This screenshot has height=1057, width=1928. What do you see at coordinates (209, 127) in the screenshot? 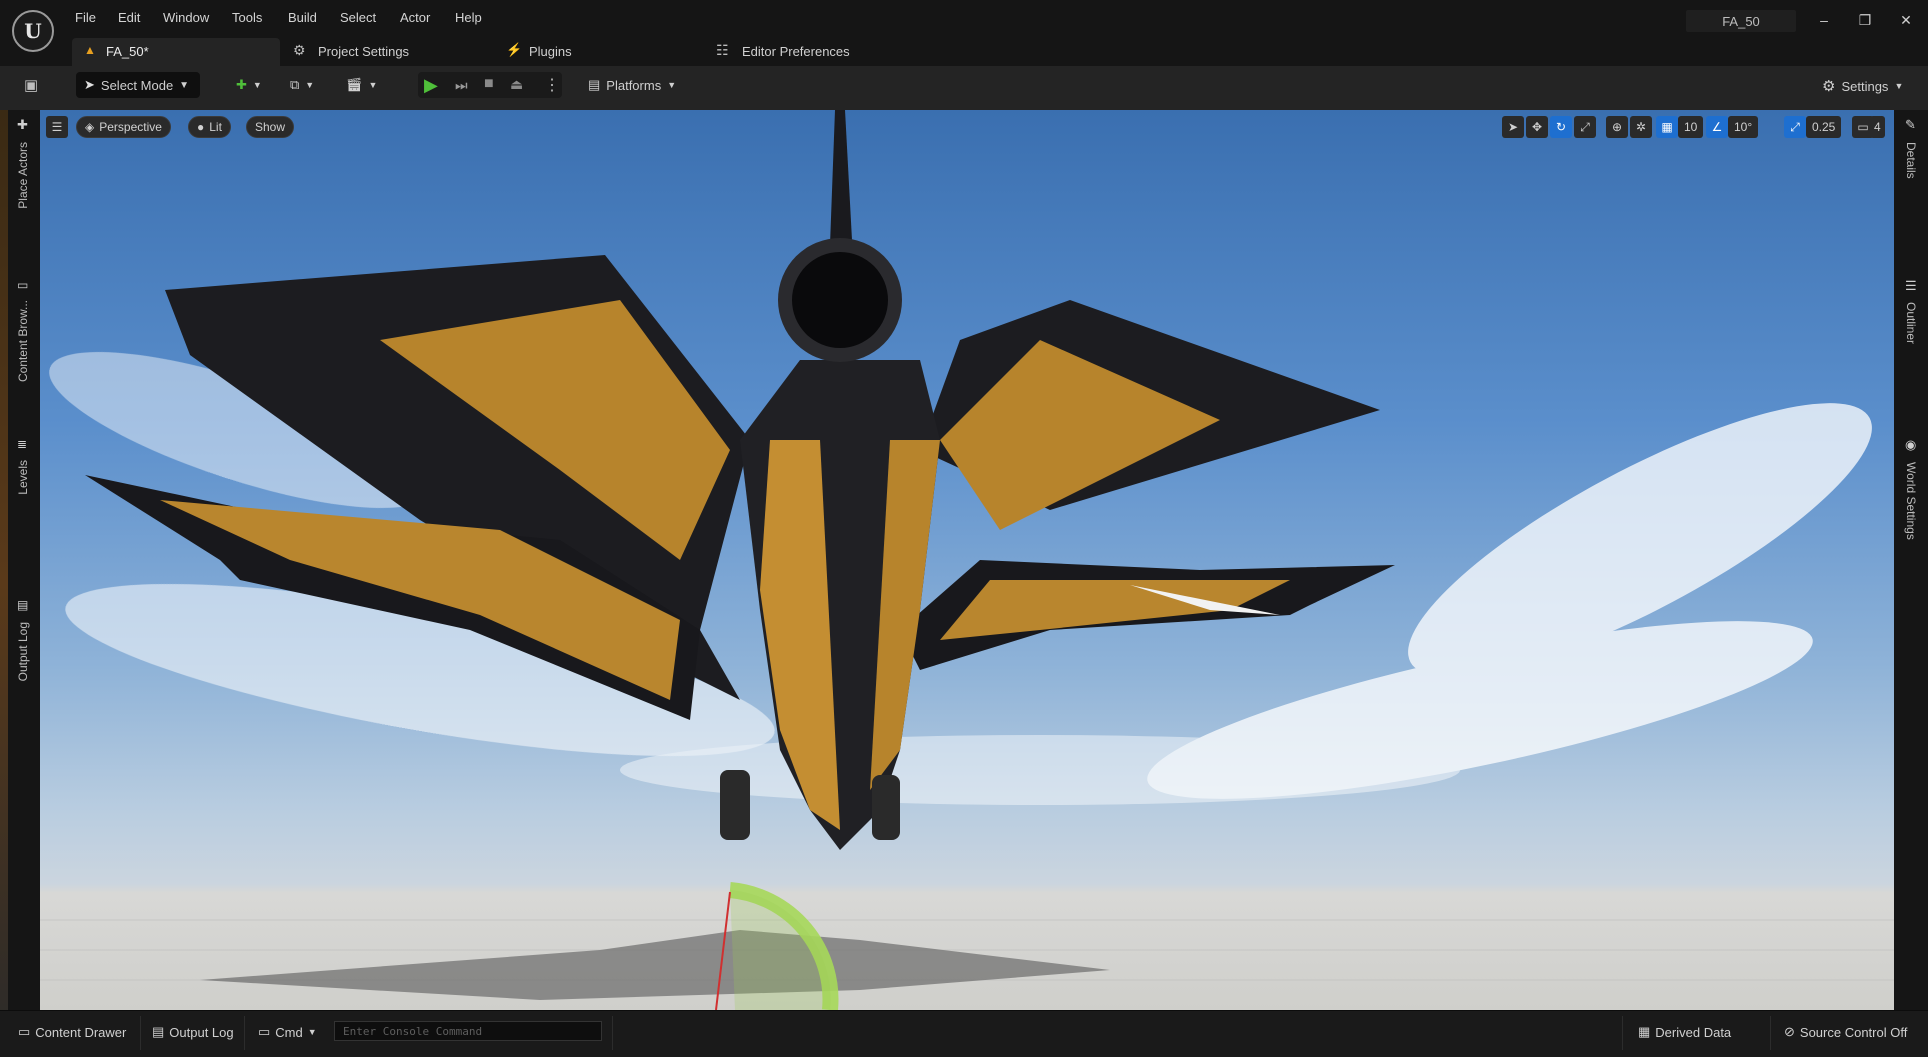
I see `lit-dropdown: ● Lit` at bounding box center [209, 127].